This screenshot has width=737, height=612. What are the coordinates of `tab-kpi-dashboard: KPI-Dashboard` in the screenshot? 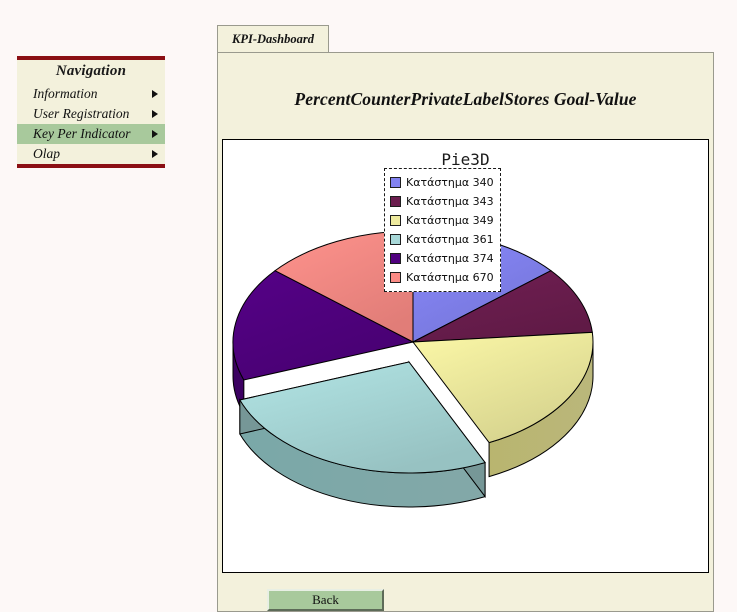 It's located at (273, 39).